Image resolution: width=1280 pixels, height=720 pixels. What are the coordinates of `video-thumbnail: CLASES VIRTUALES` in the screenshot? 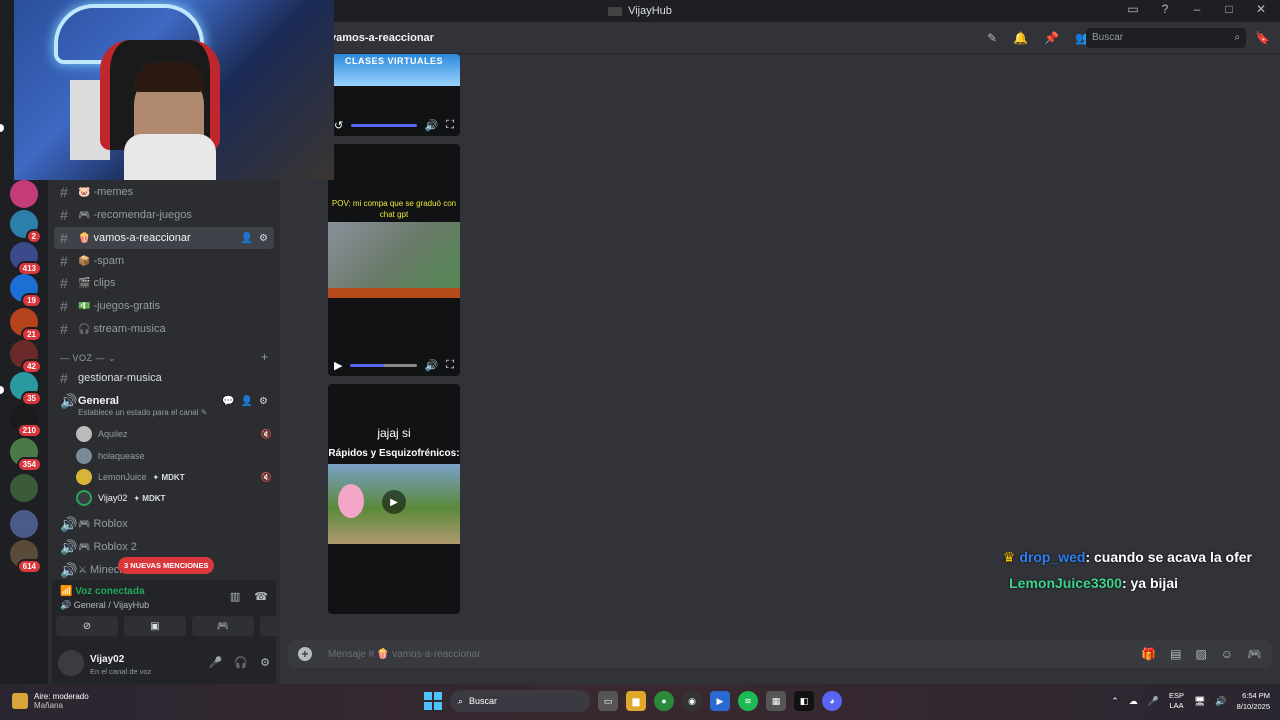 It's located at (394, 70).